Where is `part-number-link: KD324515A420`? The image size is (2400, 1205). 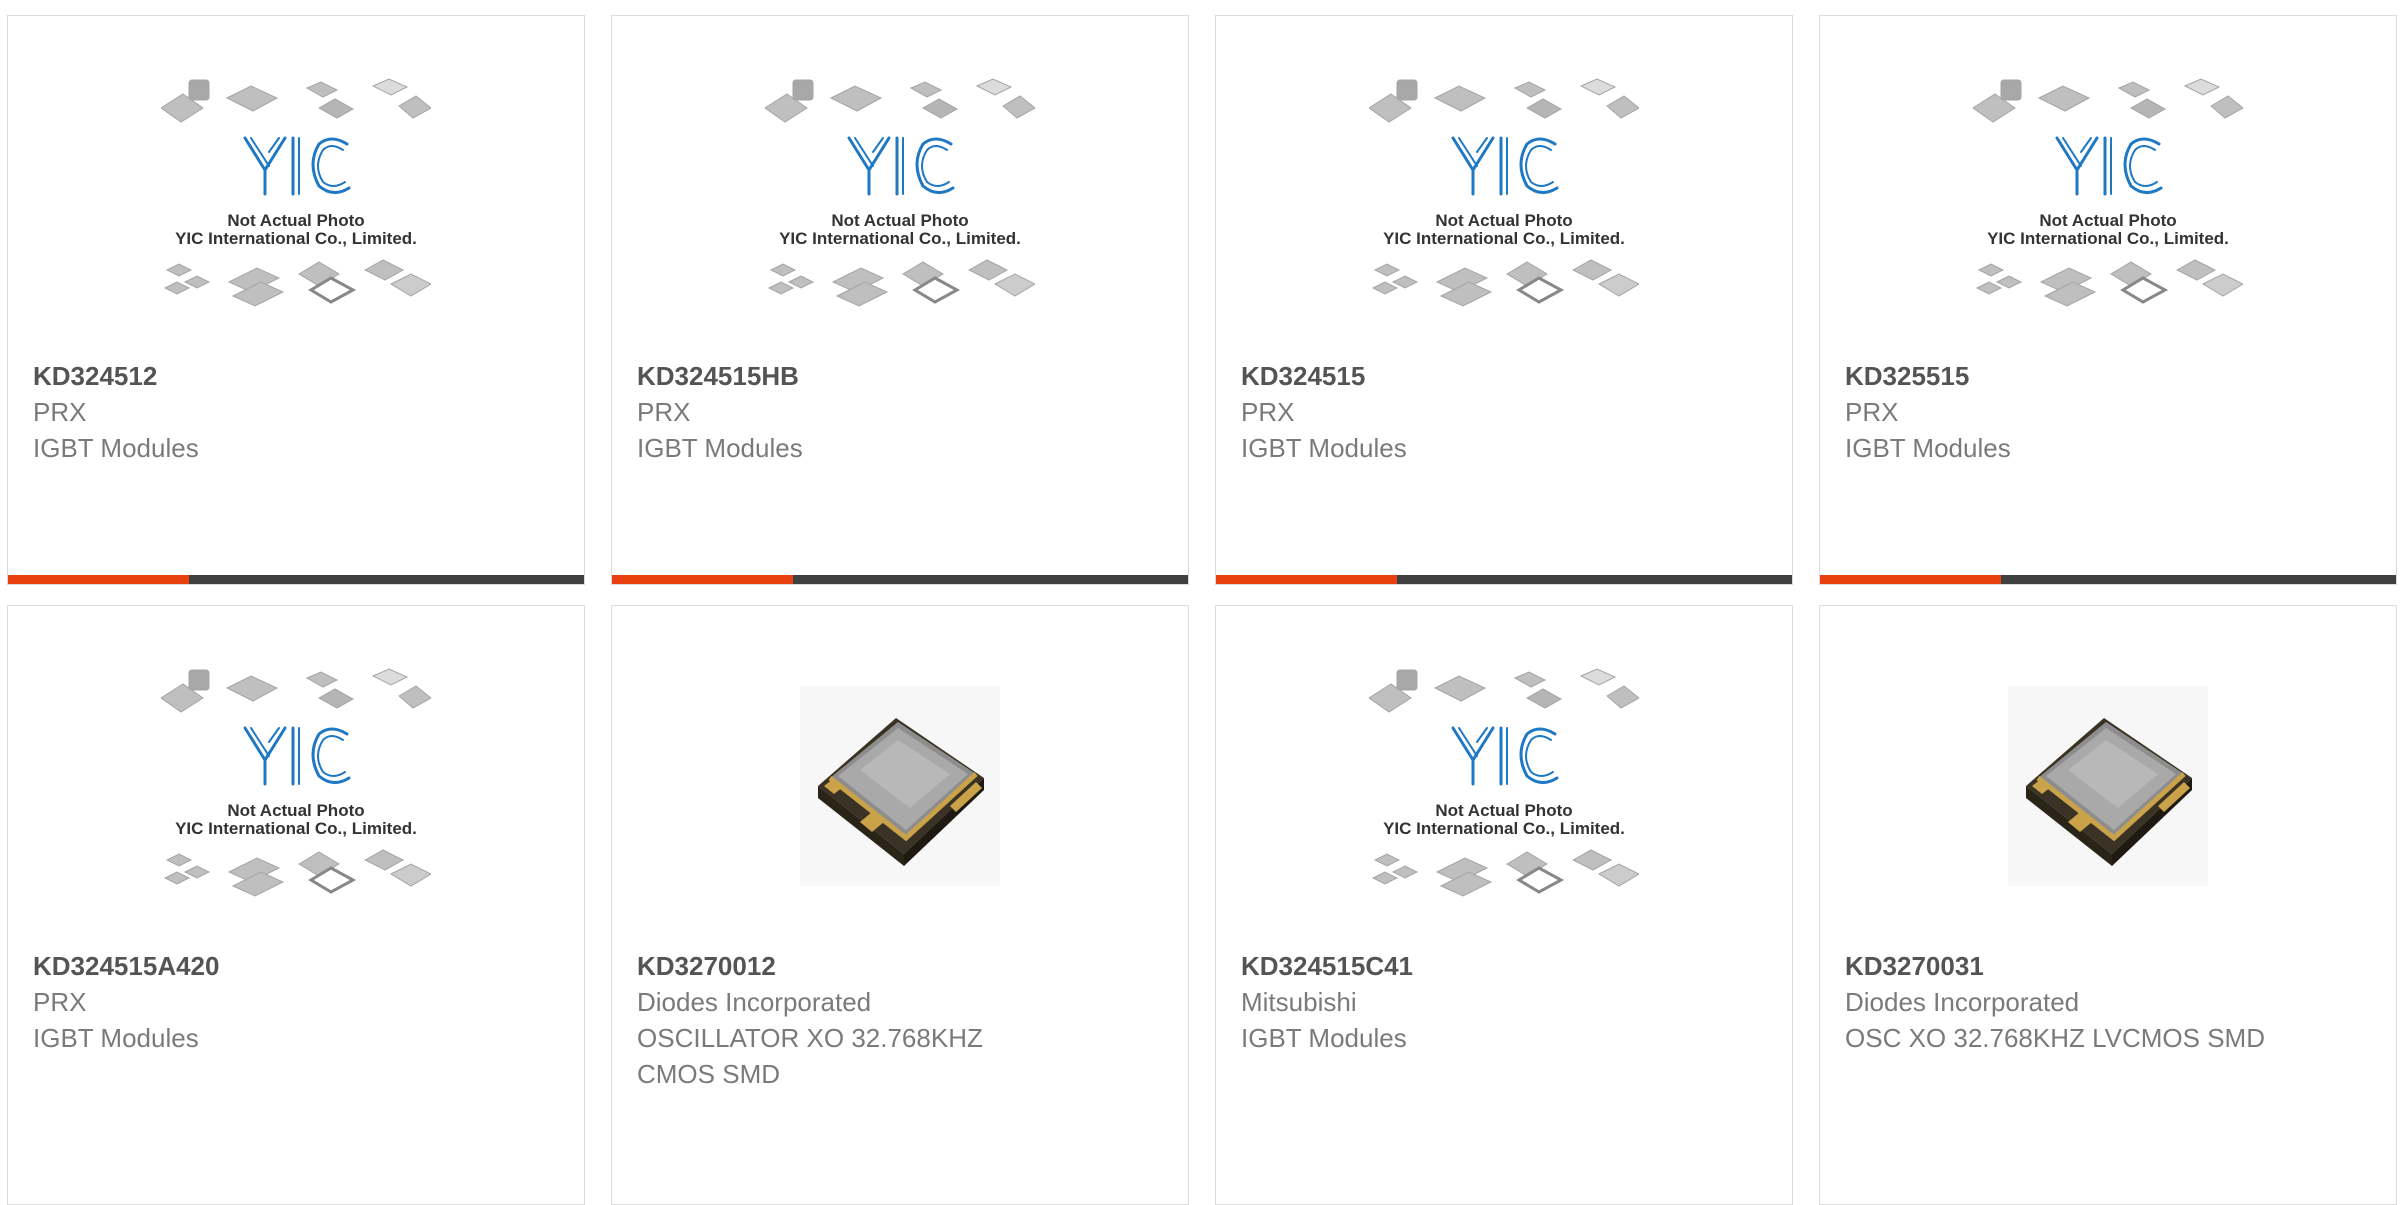
part-number-link: KD324515A420 is located at coordinates (298, 966).